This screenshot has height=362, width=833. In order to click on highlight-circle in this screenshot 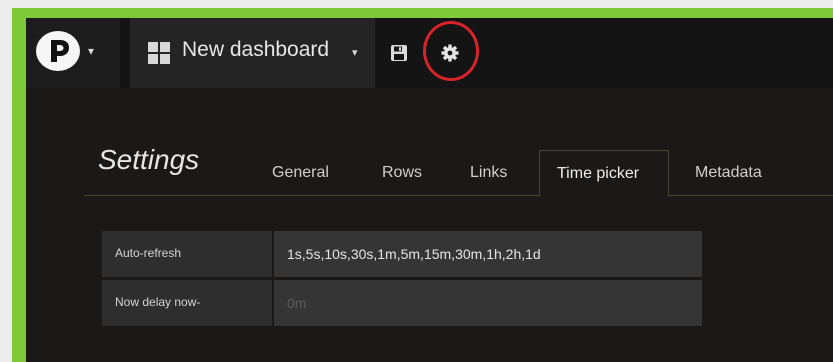, I will do `click(451, 51)`.